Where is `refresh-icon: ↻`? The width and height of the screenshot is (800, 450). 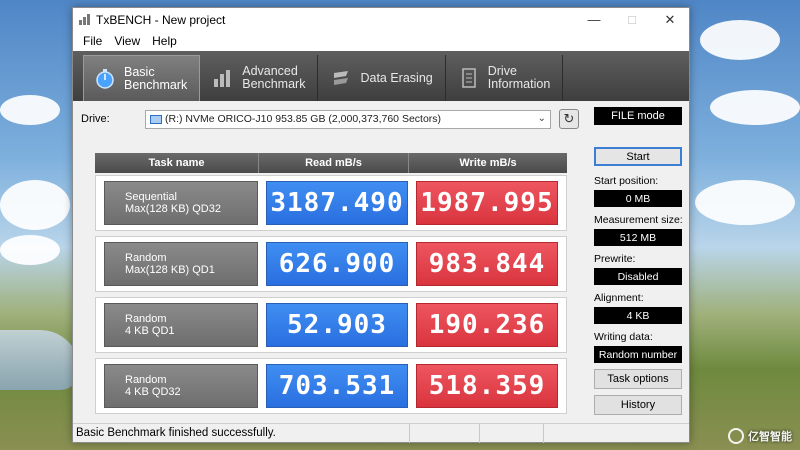
refresh-icon: ↻ is located at coordinates (569, 118).